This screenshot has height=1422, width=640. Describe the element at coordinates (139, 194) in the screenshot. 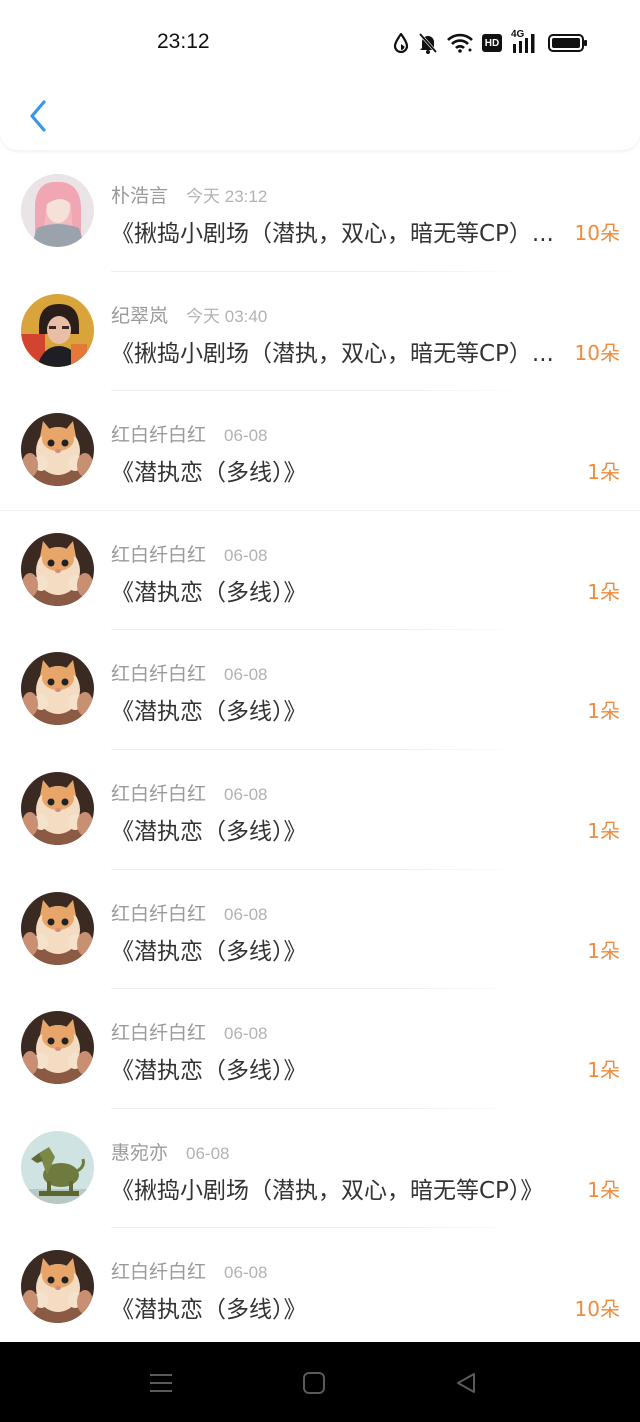

I see `user-name: 朴浩言` at that location.